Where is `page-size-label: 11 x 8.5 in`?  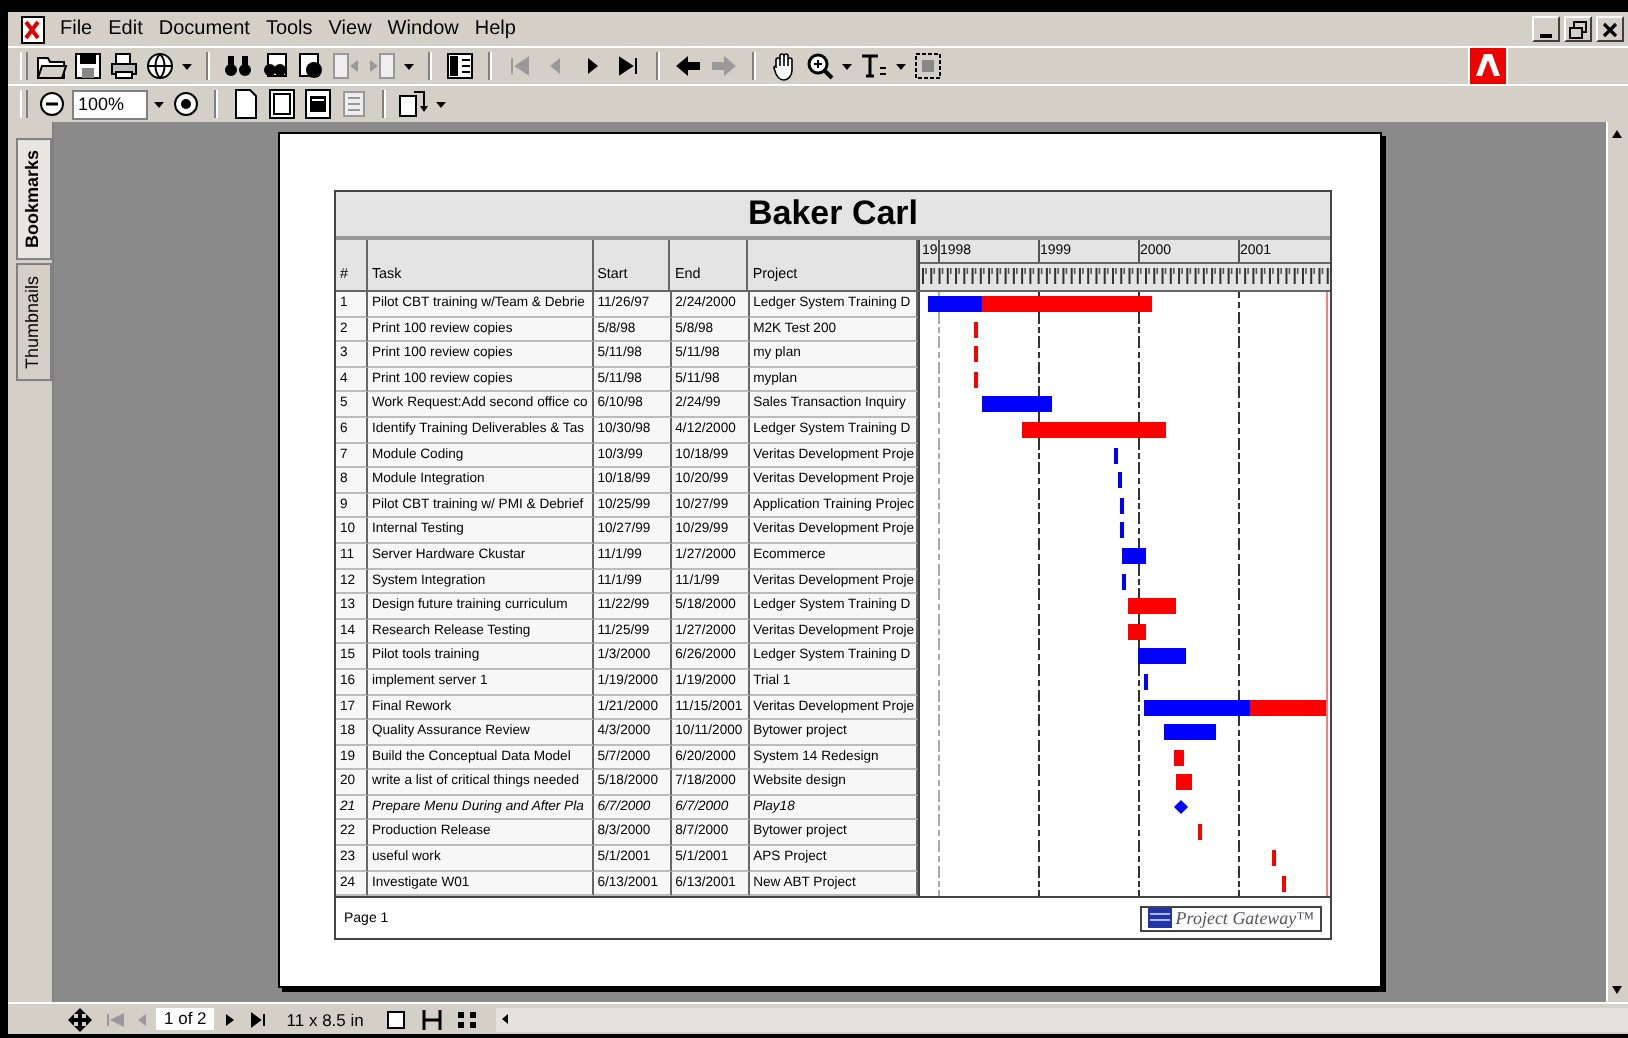
page-size-label: 11 x 8.5 in is located at coordinates (325, 1019).